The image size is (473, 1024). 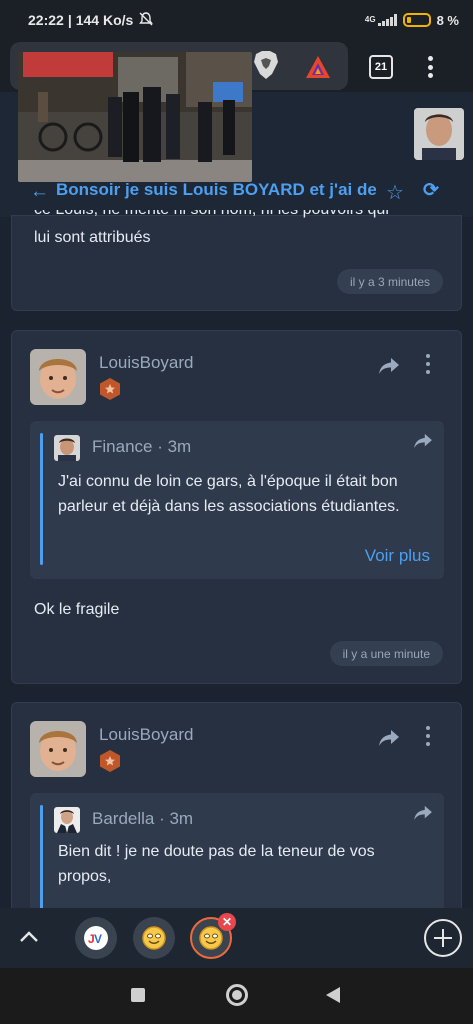 I want to click on timestamp-badge: il y a une minute, so click(x=386, y=653).